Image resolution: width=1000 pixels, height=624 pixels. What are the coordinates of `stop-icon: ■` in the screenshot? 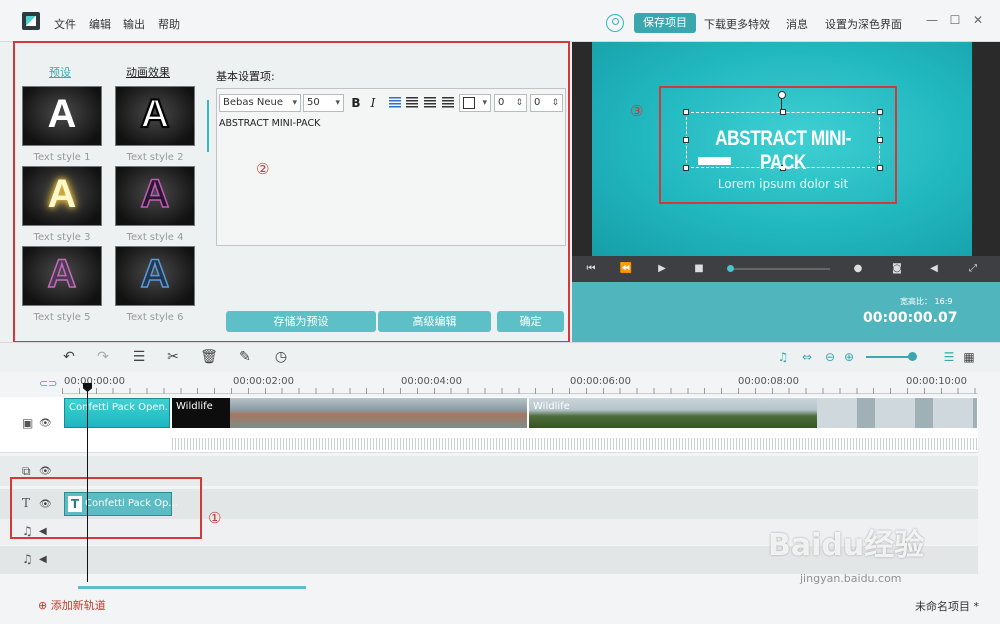 It's located at (699, 269).